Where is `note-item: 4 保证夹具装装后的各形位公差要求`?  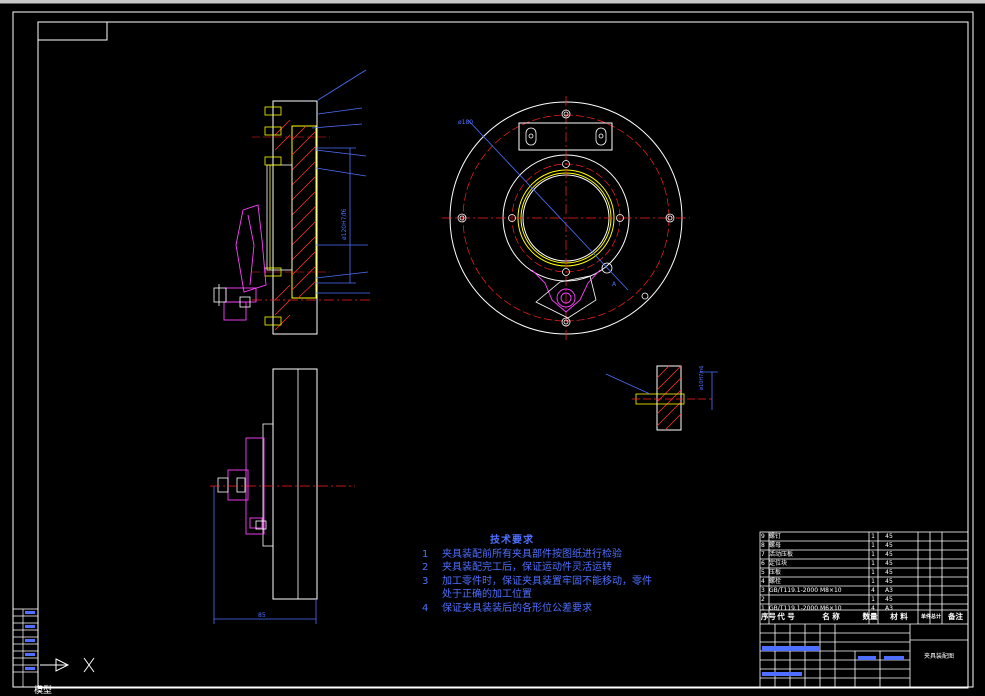
note-item: 4 保证夹具装装后的各形位公差要求 is located at coordinates (507, 608).